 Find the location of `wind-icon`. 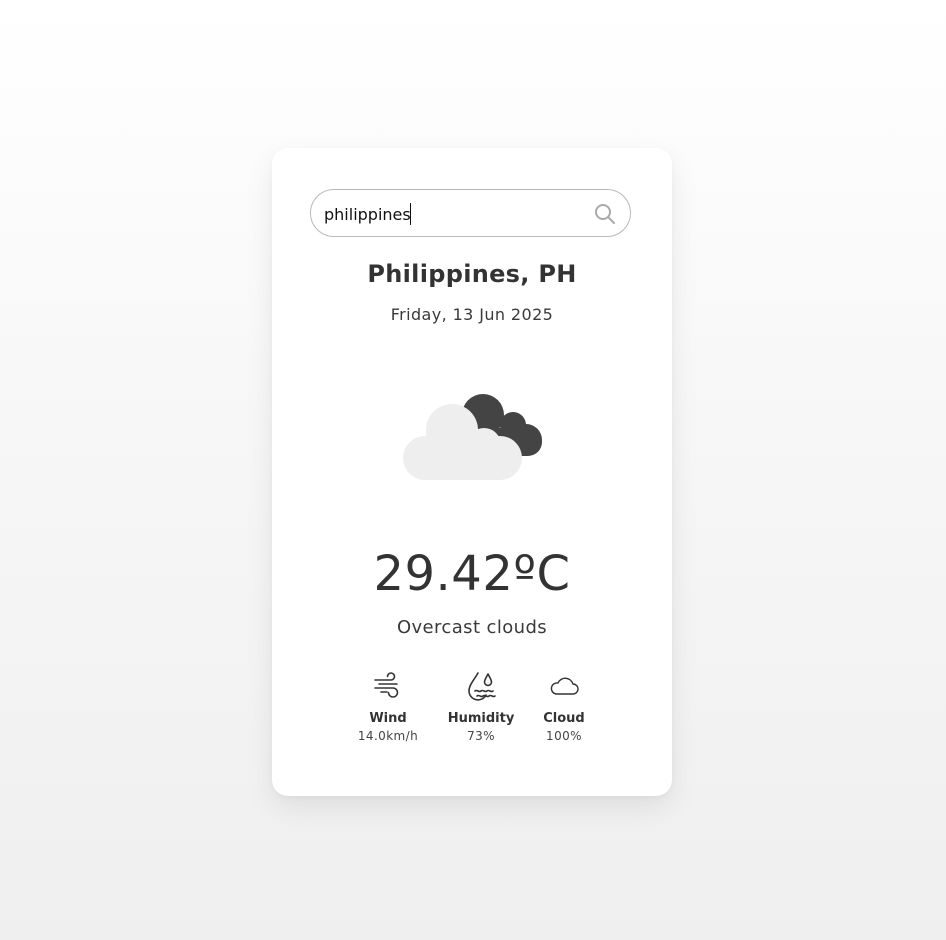

wind-icon is located at coordinates (386, 685).